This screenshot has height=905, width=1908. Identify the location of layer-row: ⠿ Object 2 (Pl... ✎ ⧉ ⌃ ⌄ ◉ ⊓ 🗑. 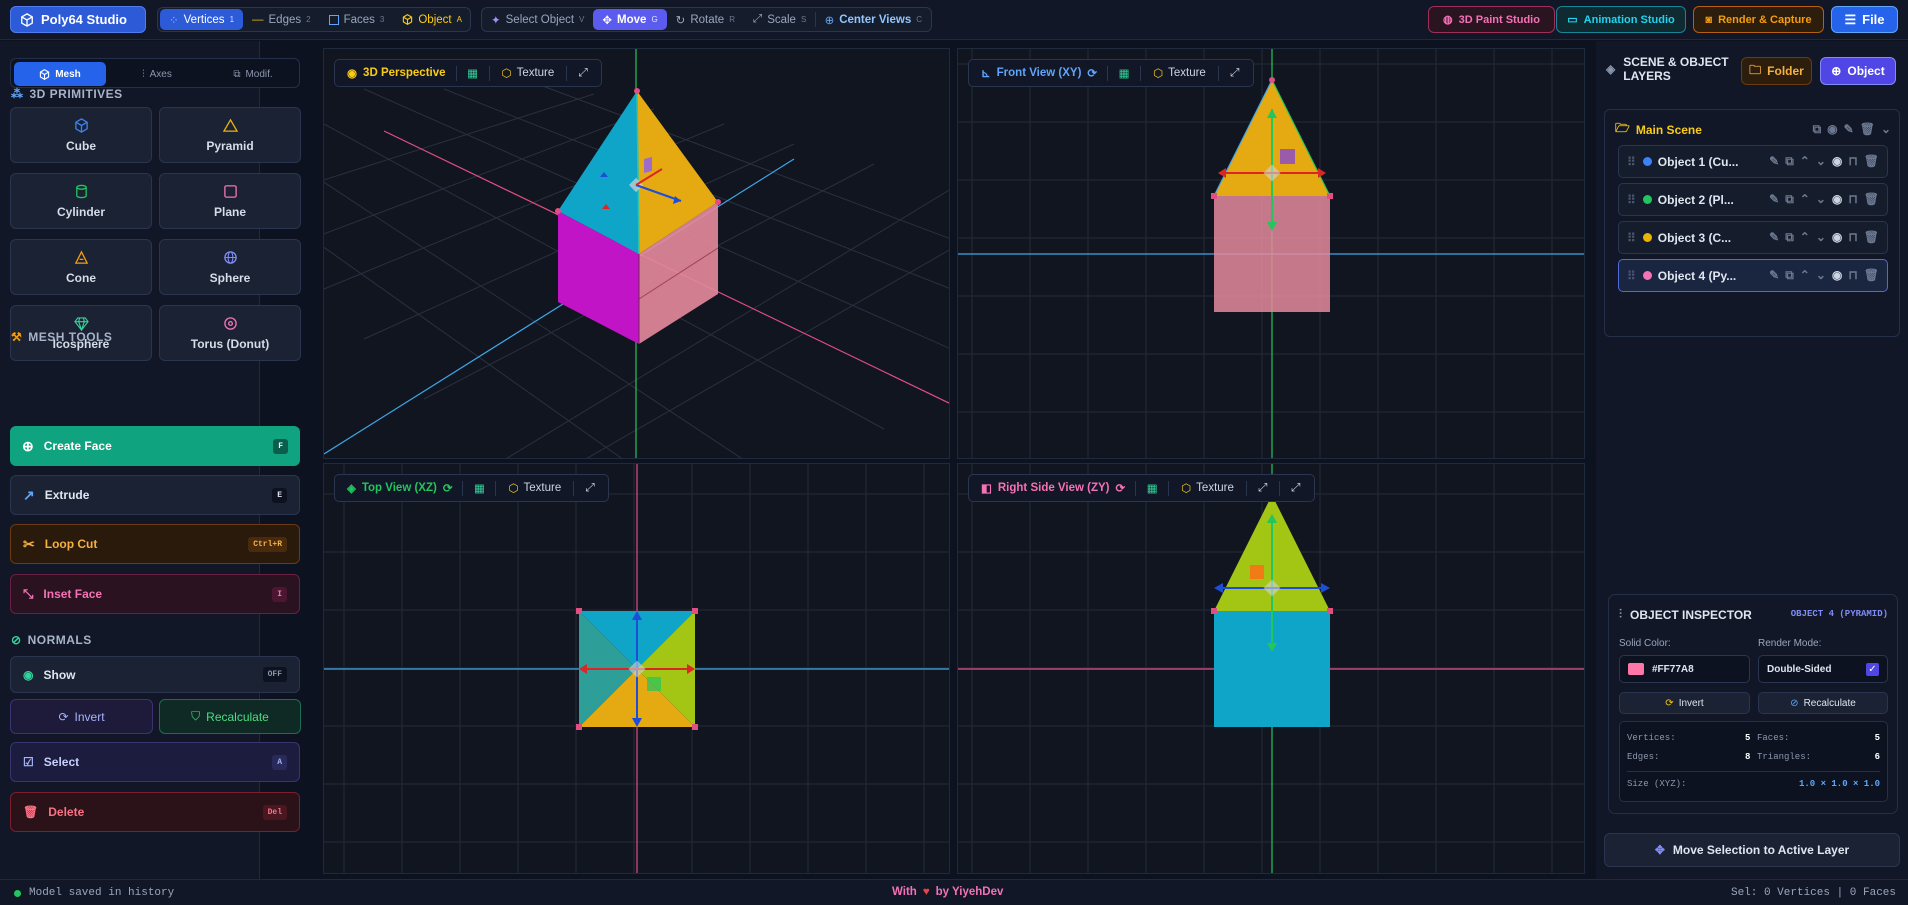
(1753, 199).